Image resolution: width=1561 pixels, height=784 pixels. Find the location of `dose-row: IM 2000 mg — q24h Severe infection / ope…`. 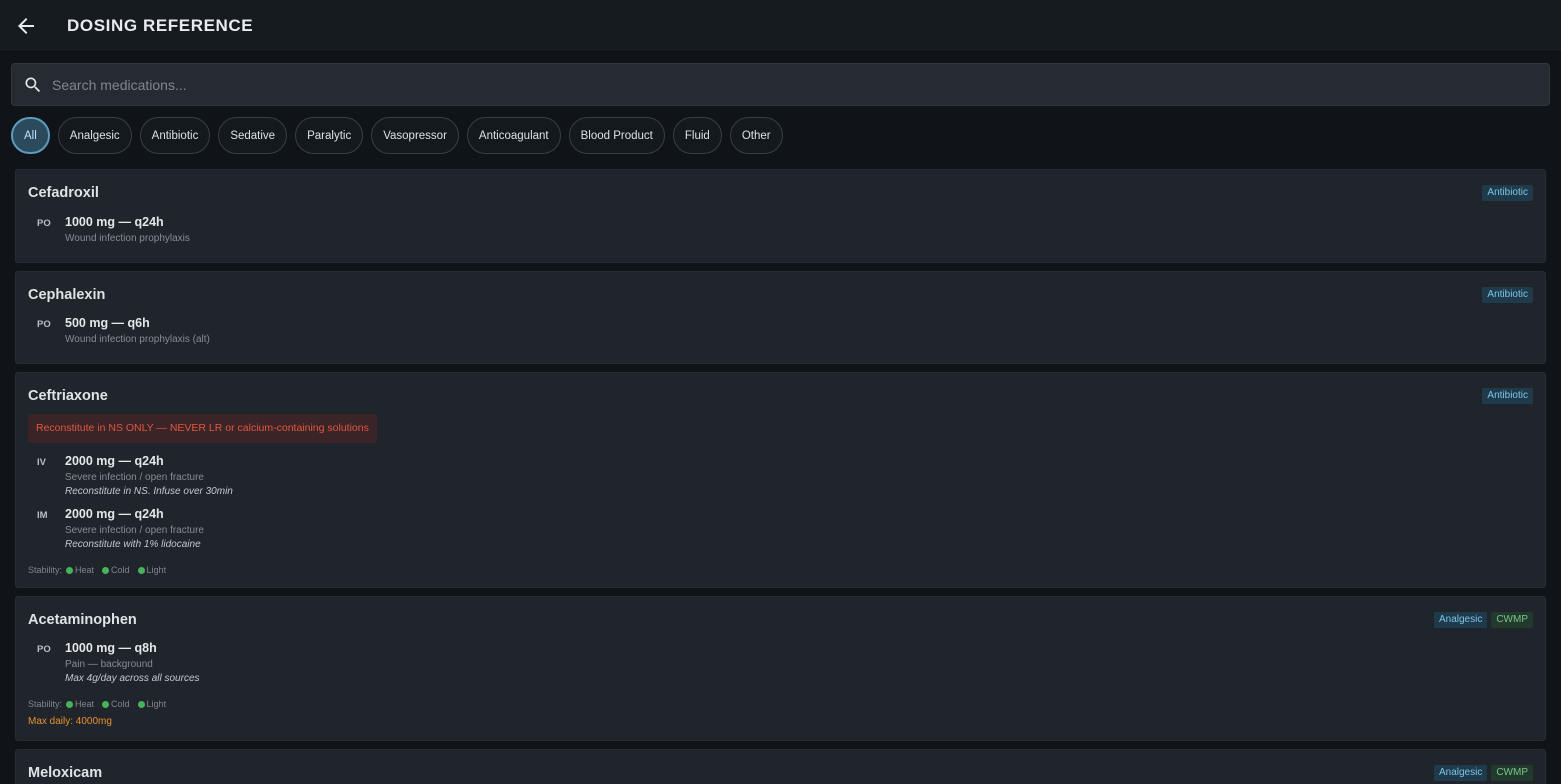

dose-row: IM 2000 mg — q24h Severe infection / ope… is located at coordinates (328, 531).